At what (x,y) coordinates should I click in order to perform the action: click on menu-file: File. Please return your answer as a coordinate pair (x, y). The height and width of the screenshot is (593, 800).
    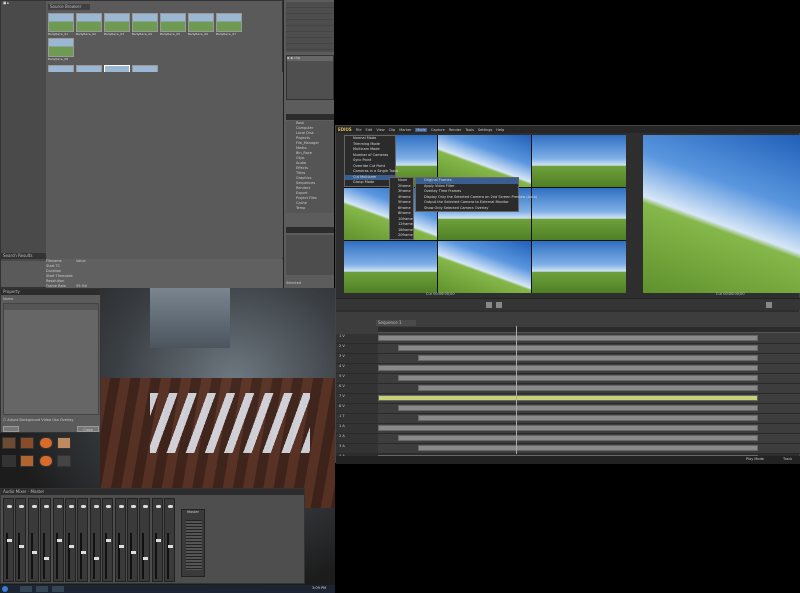
    Looking at the image, I should click on (359, 130).